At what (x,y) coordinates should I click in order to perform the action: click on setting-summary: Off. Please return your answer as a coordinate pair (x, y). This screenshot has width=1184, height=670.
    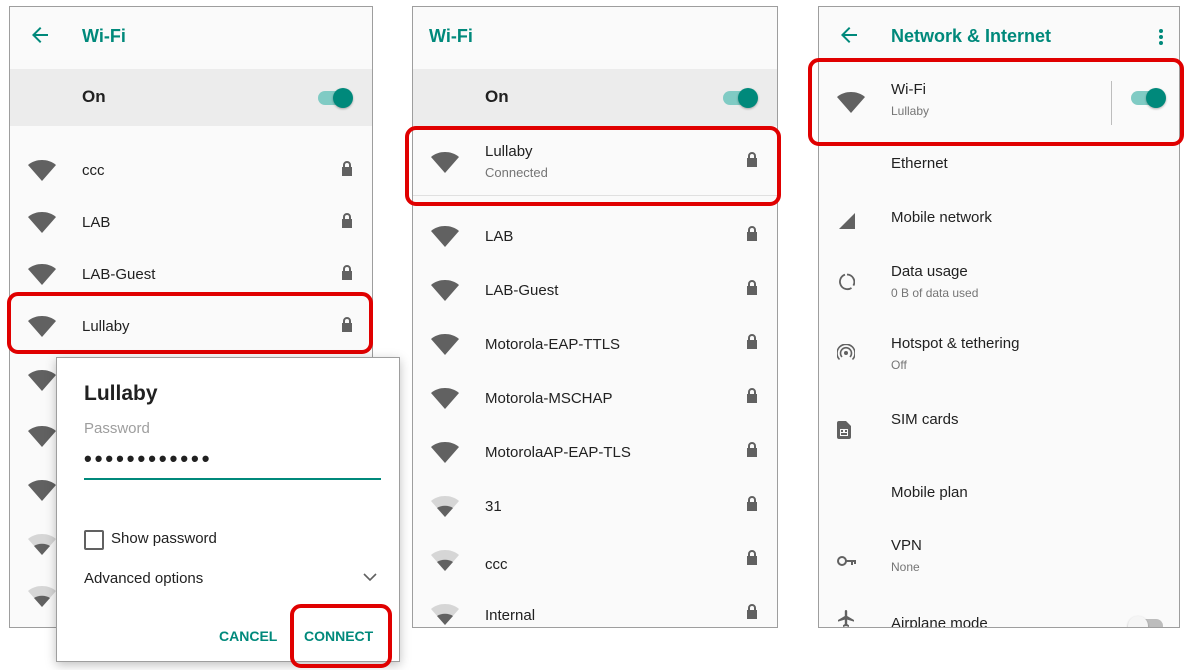
    Looking at the image, I should click on (899, 365).